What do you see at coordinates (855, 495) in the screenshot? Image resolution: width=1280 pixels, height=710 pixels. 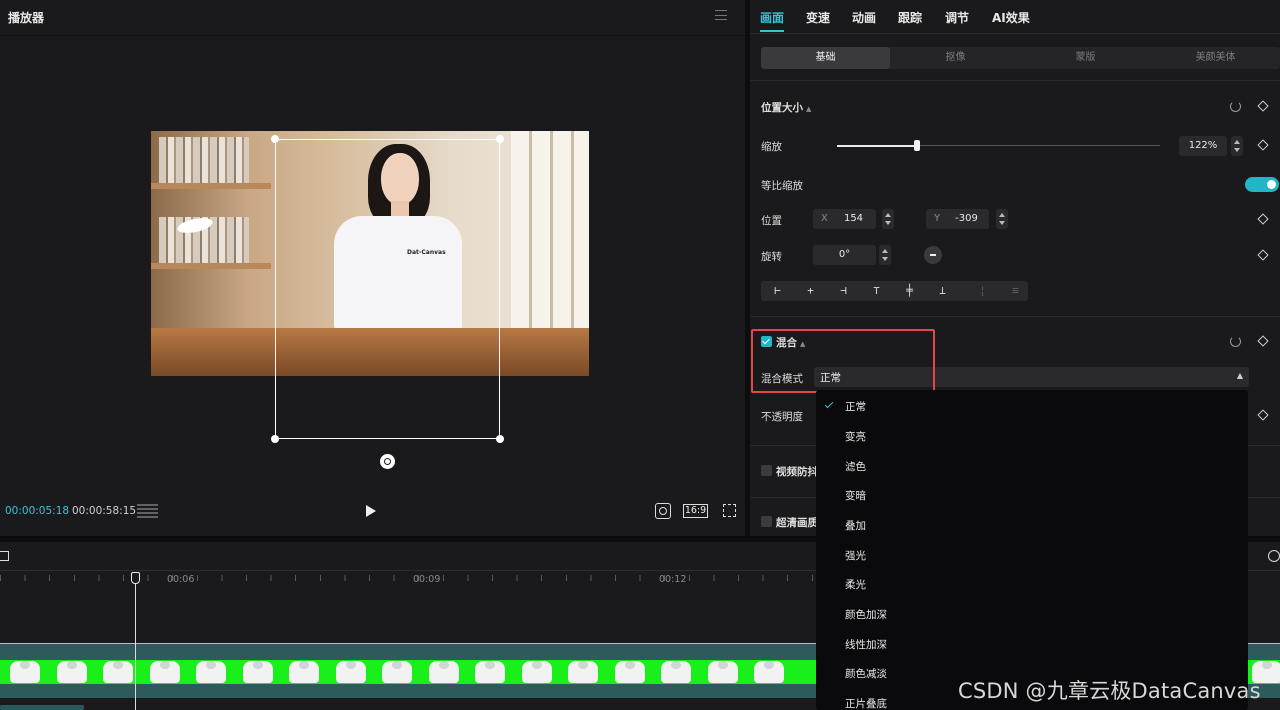 I see `dropdown-option: 变暗` at bounding box center [855, 495].